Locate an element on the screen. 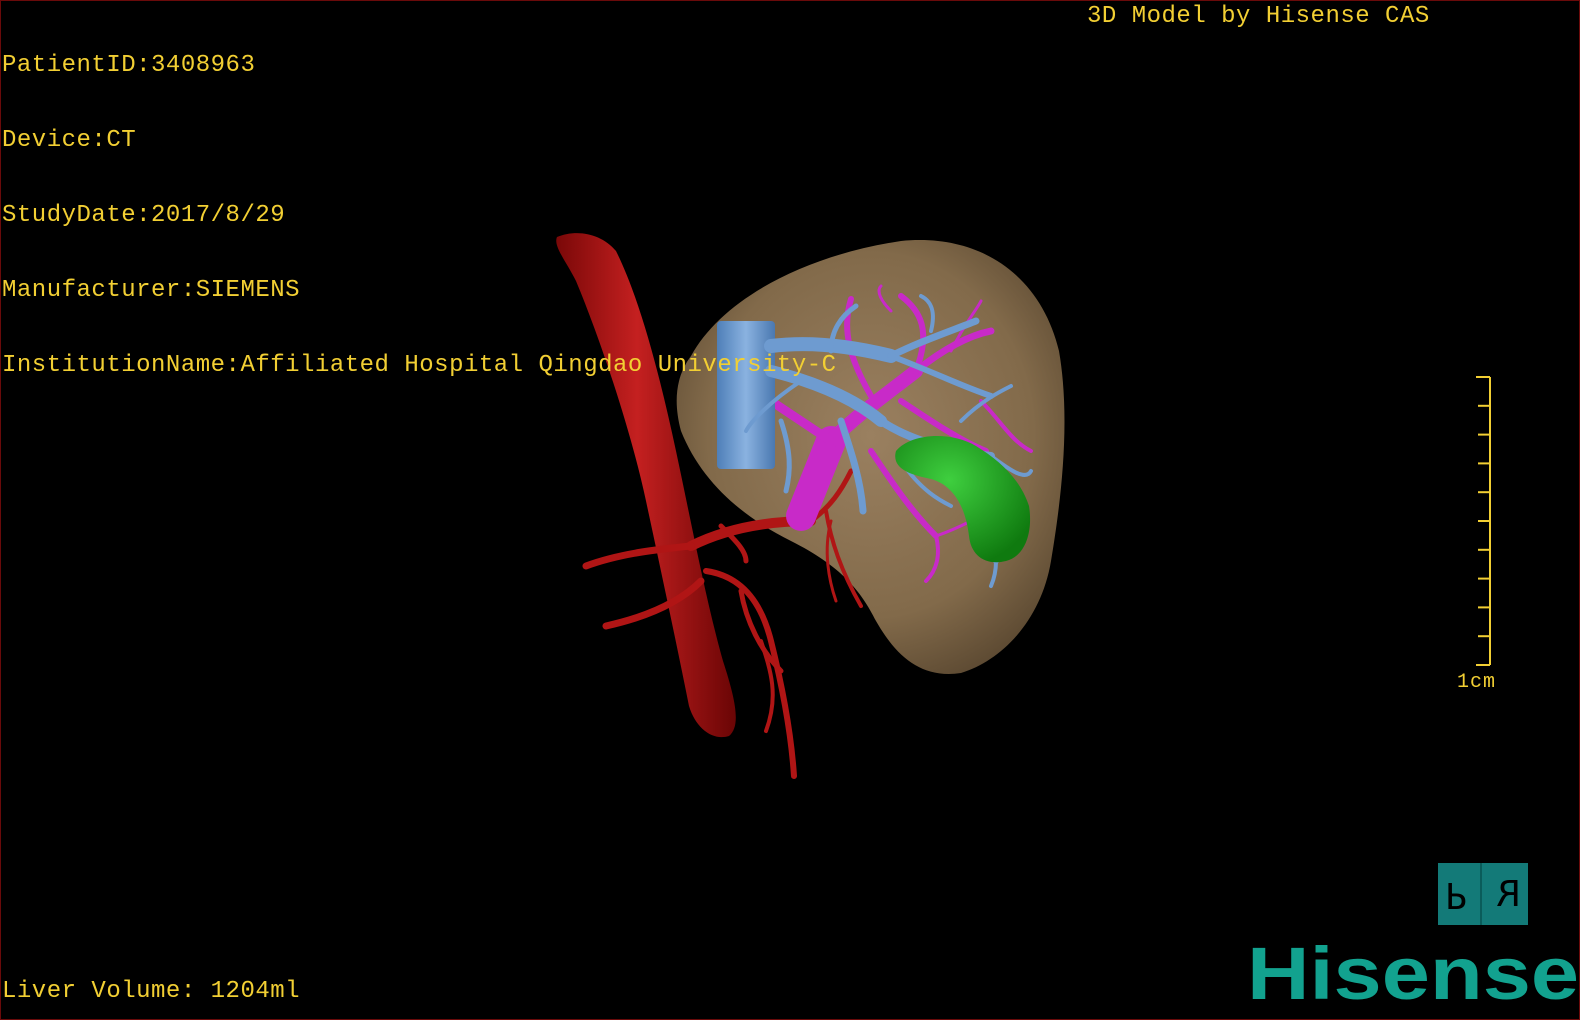 This screenshot has height=1020, width=1580. orientation-face-posterior: P is located at coordinates (1455, 894).